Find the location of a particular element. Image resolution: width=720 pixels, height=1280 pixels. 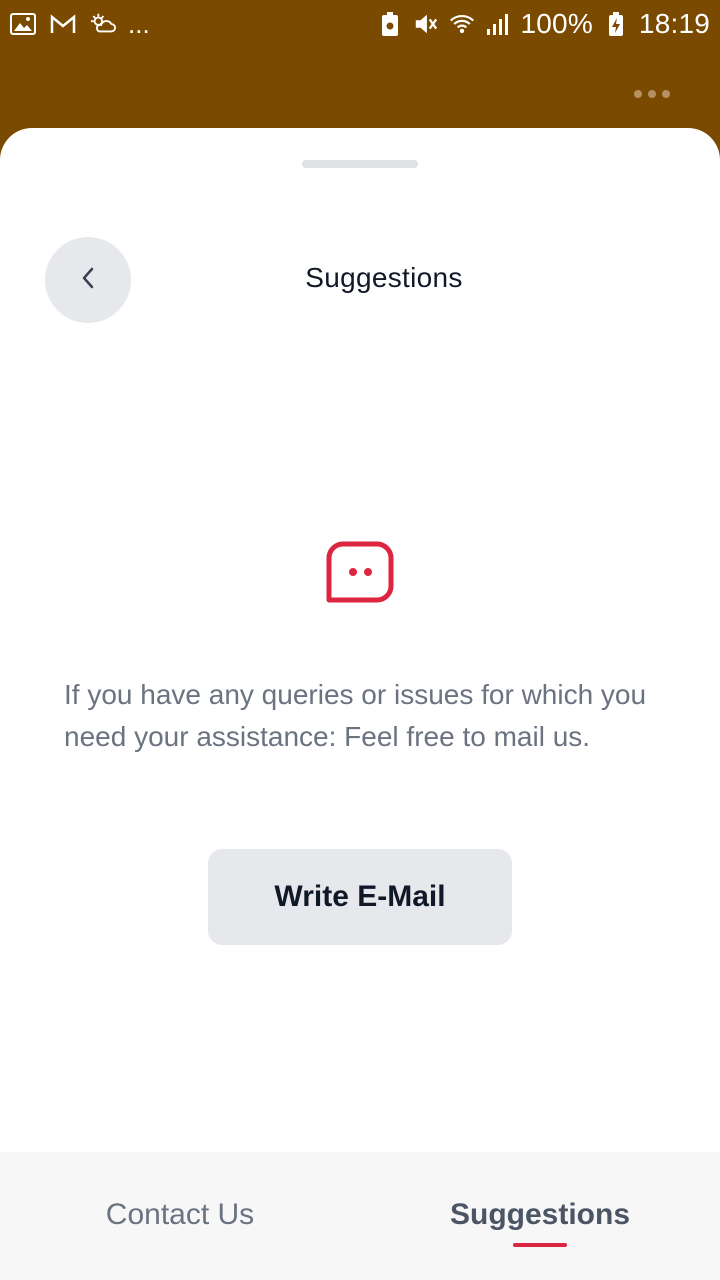

chat-bubble-icon is located at coordinates (360, 573).